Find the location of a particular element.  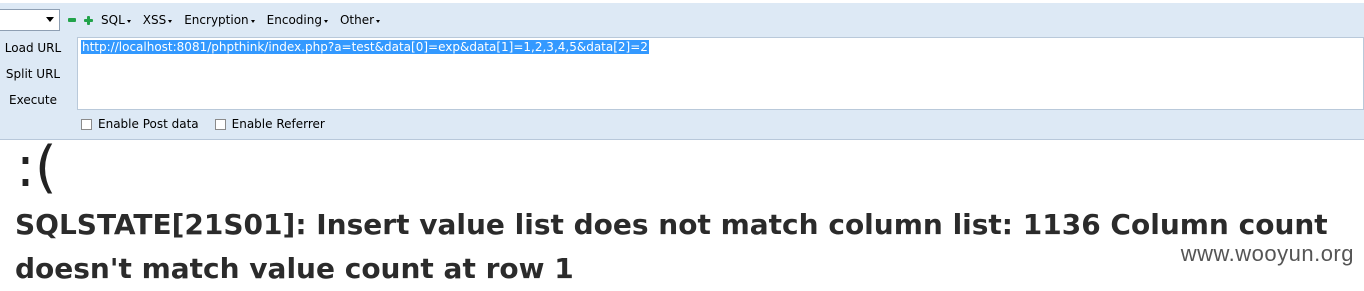

menu-sql: SQL is located at coordinates (116, 20).